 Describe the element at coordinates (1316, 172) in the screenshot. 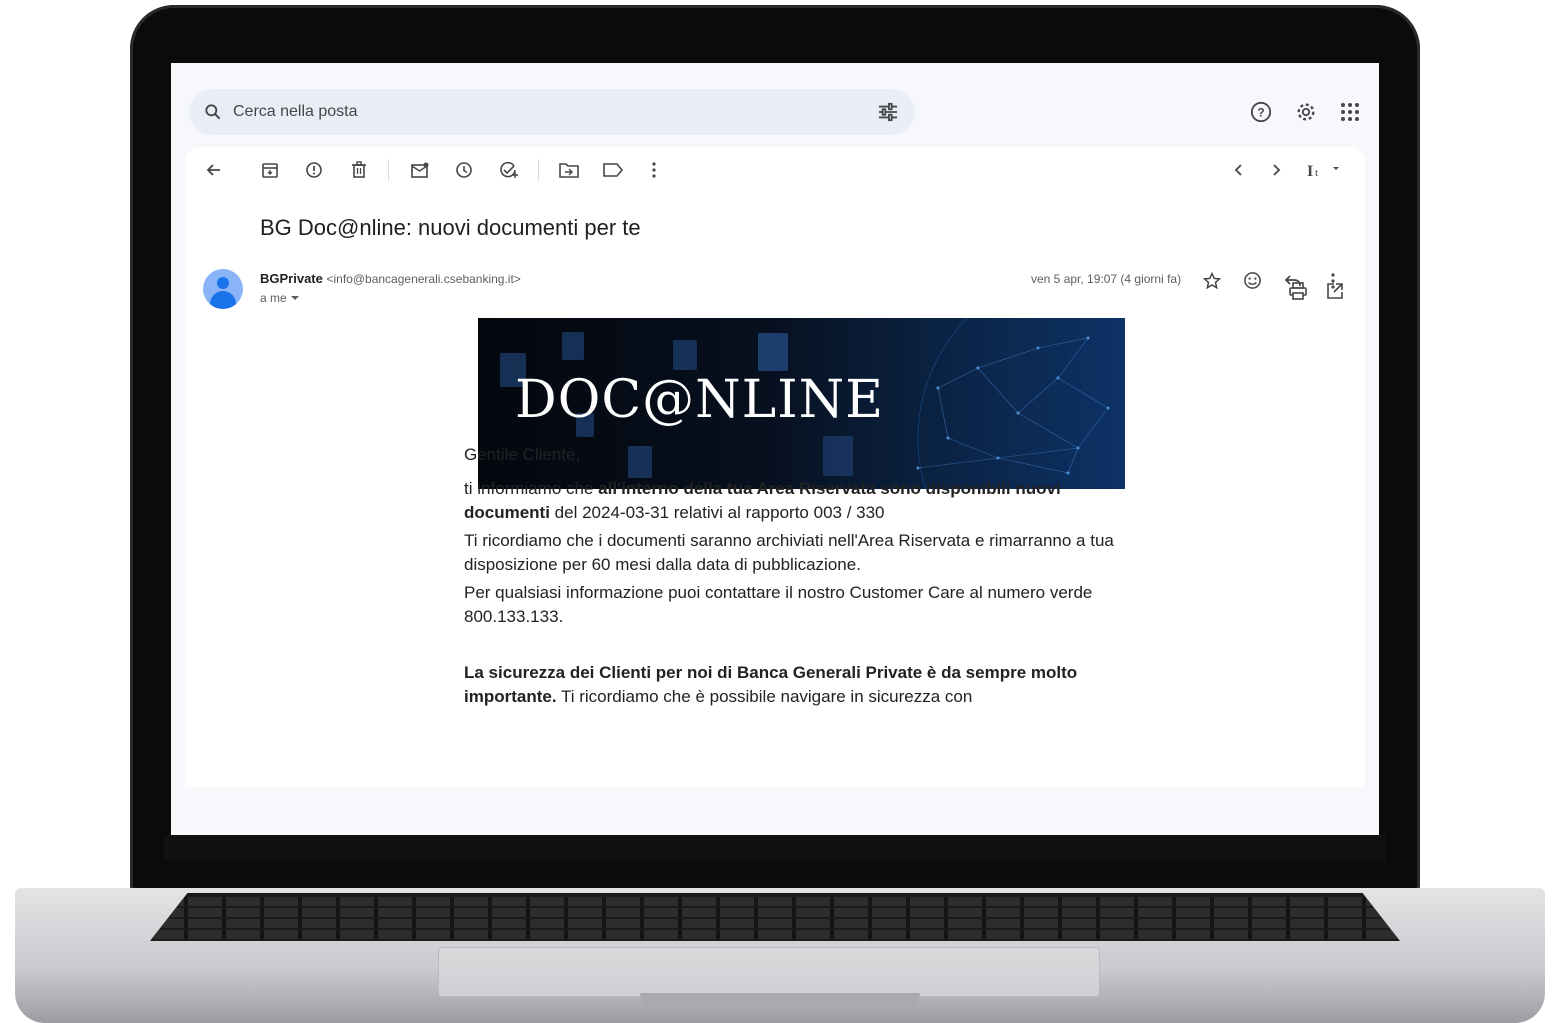

I see `svg-text: t` at that location.